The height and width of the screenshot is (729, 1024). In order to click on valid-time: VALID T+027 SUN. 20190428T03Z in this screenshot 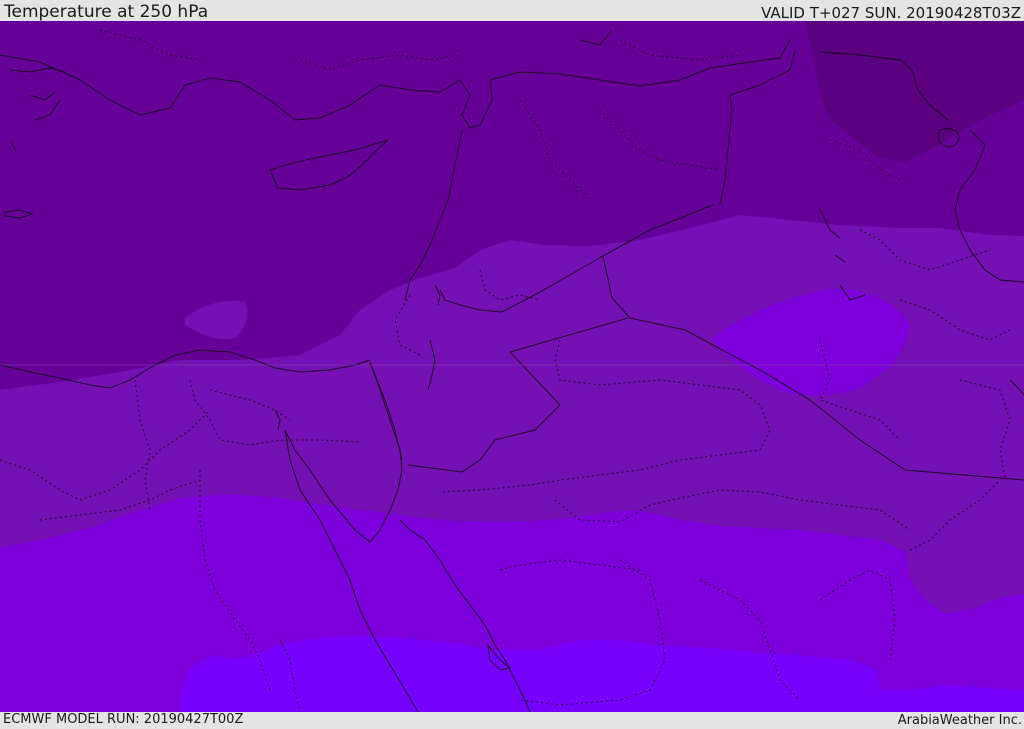, I will do `click(891, 13)`.